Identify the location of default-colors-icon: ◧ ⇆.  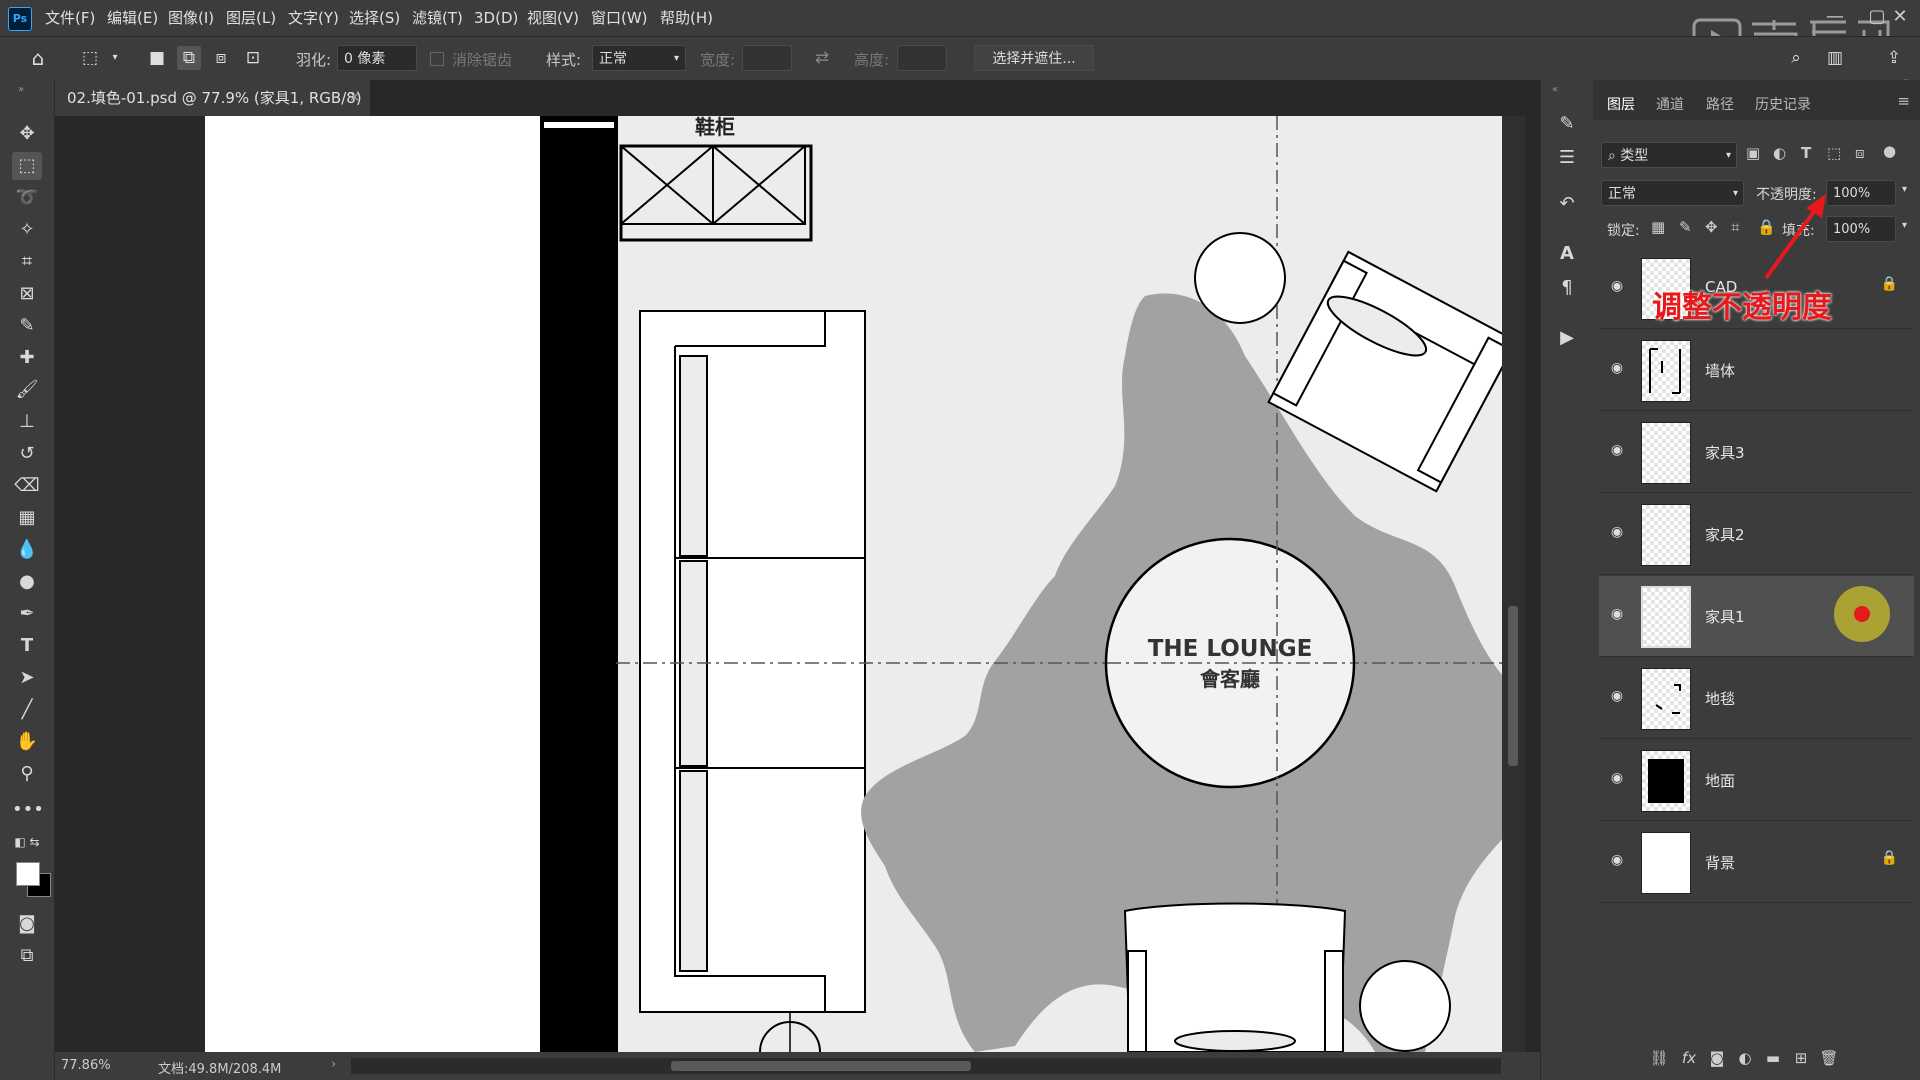
(27, 842).